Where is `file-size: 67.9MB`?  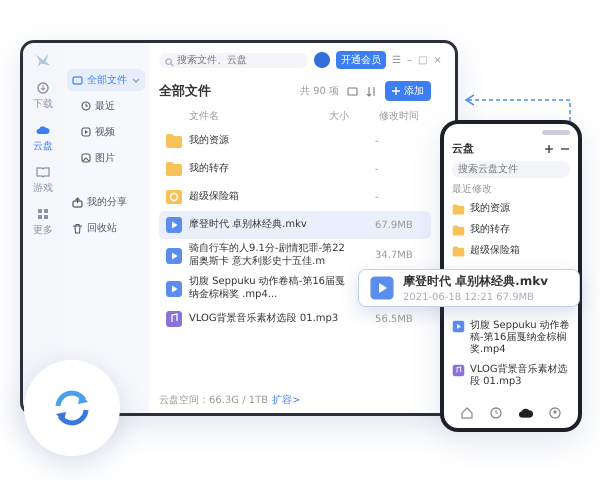
file-size: 67.9MB is located at coordinates (394, 225).